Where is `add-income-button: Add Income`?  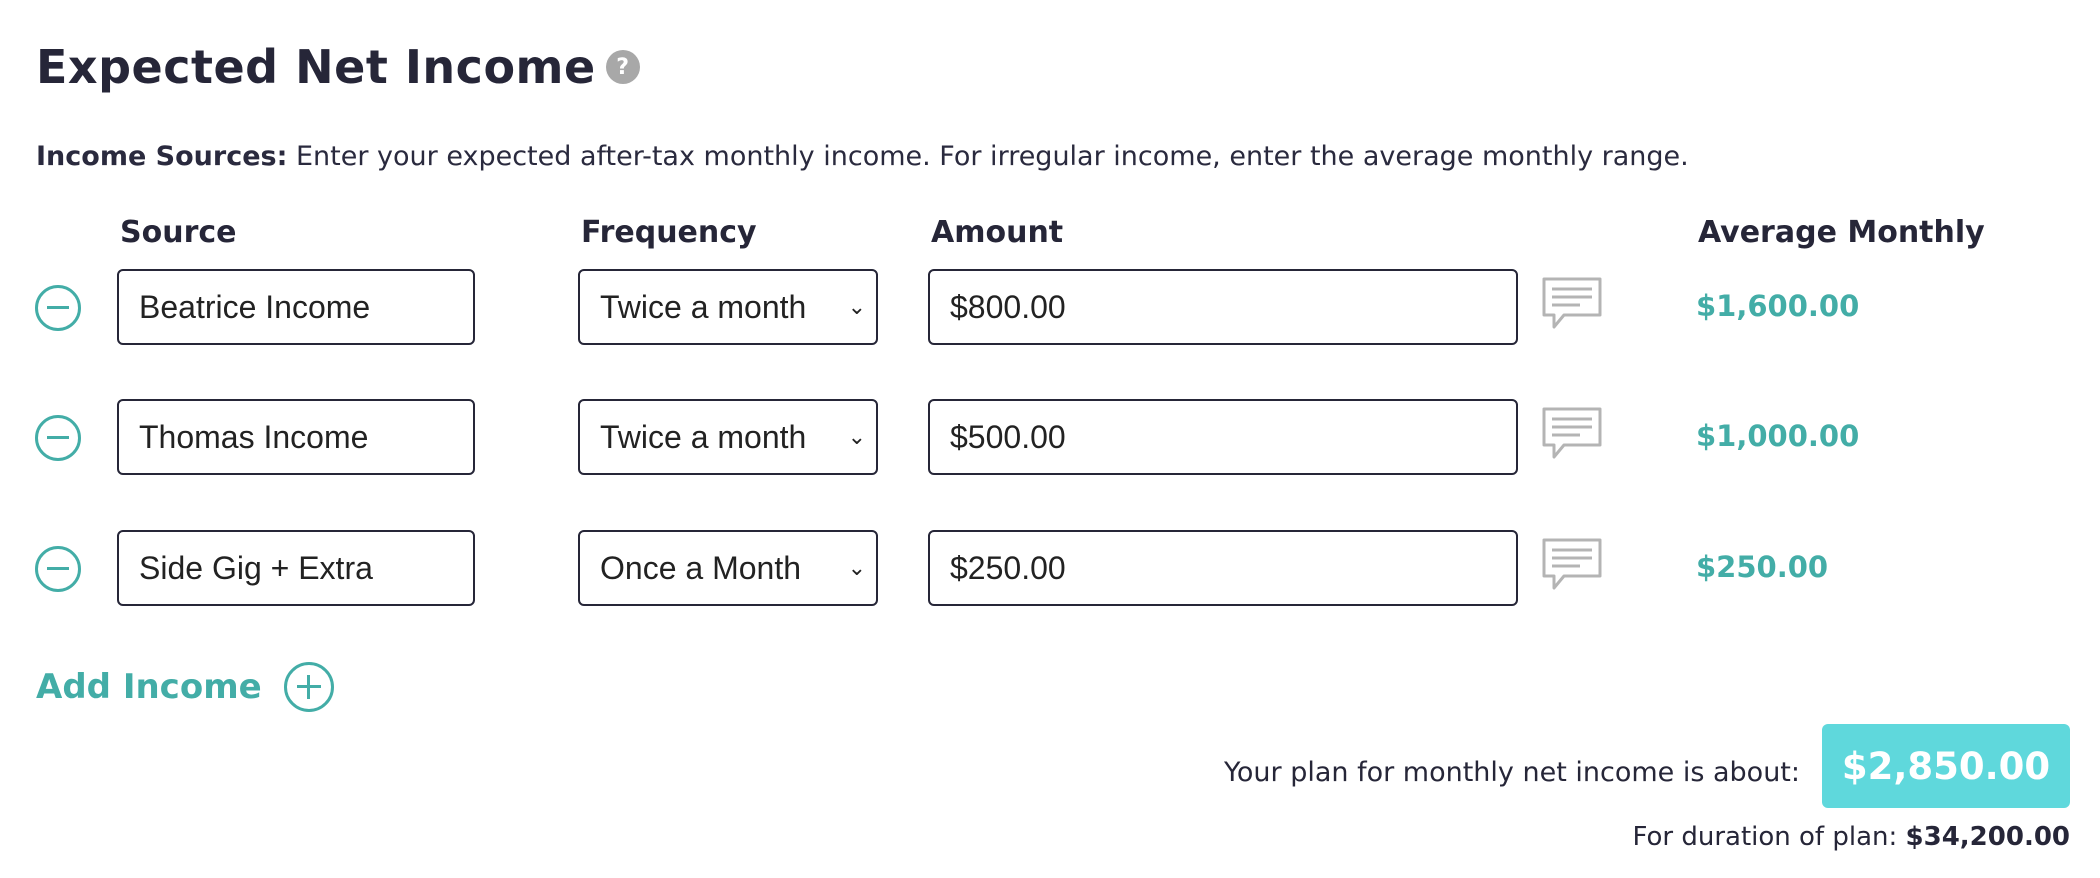 add-income-button: Add Income is located at coordinates (185, 687).